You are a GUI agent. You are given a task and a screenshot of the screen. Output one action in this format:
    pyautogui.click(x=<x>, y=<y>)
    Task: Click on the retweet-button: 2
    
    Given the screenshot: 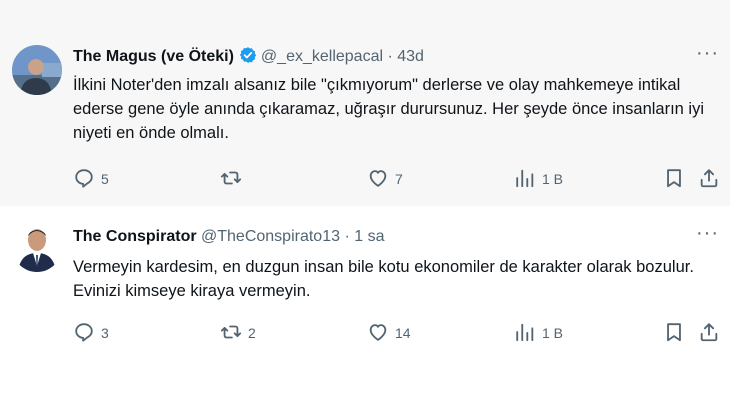 What is the action you would take?
    pyautogui.click(x=238, y=333)
    